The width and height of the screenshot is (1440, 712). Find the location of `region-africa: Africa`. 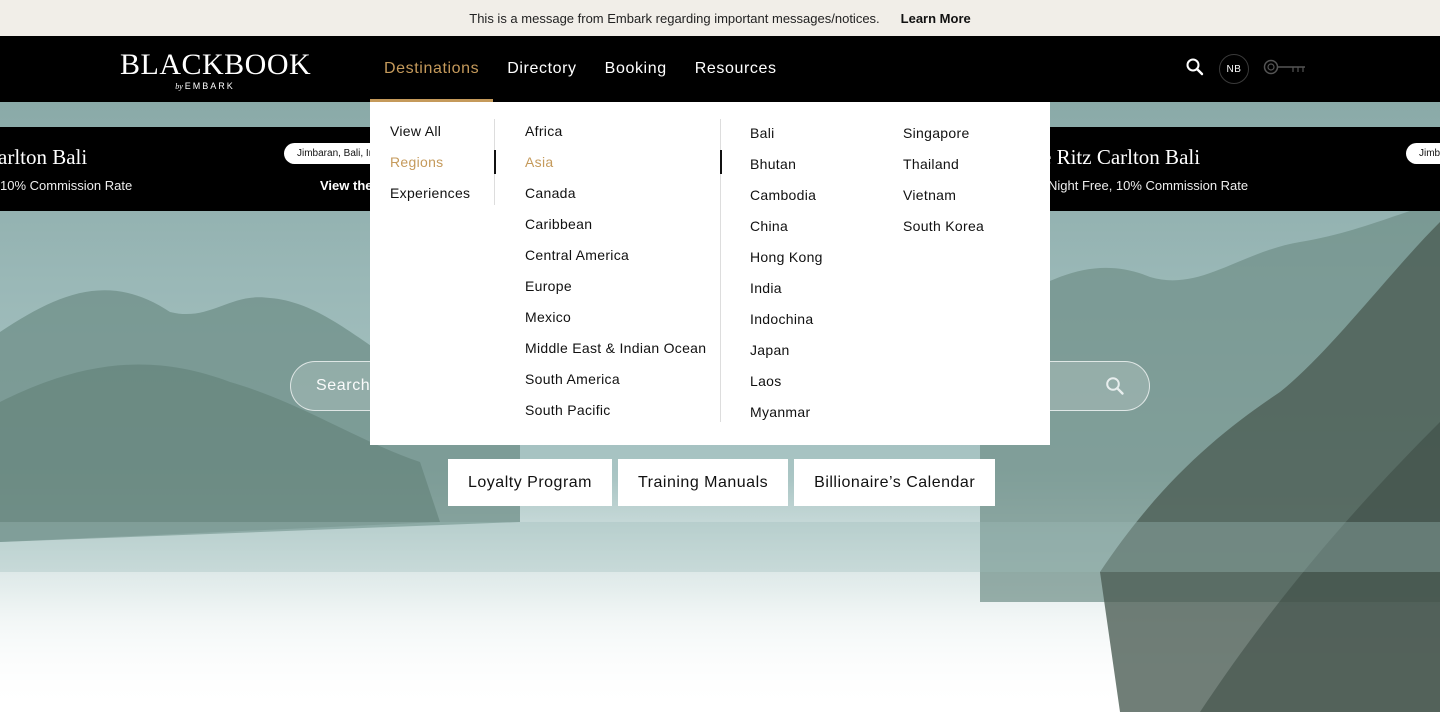

region-africa: Africa is located at coordinates (615, 134).